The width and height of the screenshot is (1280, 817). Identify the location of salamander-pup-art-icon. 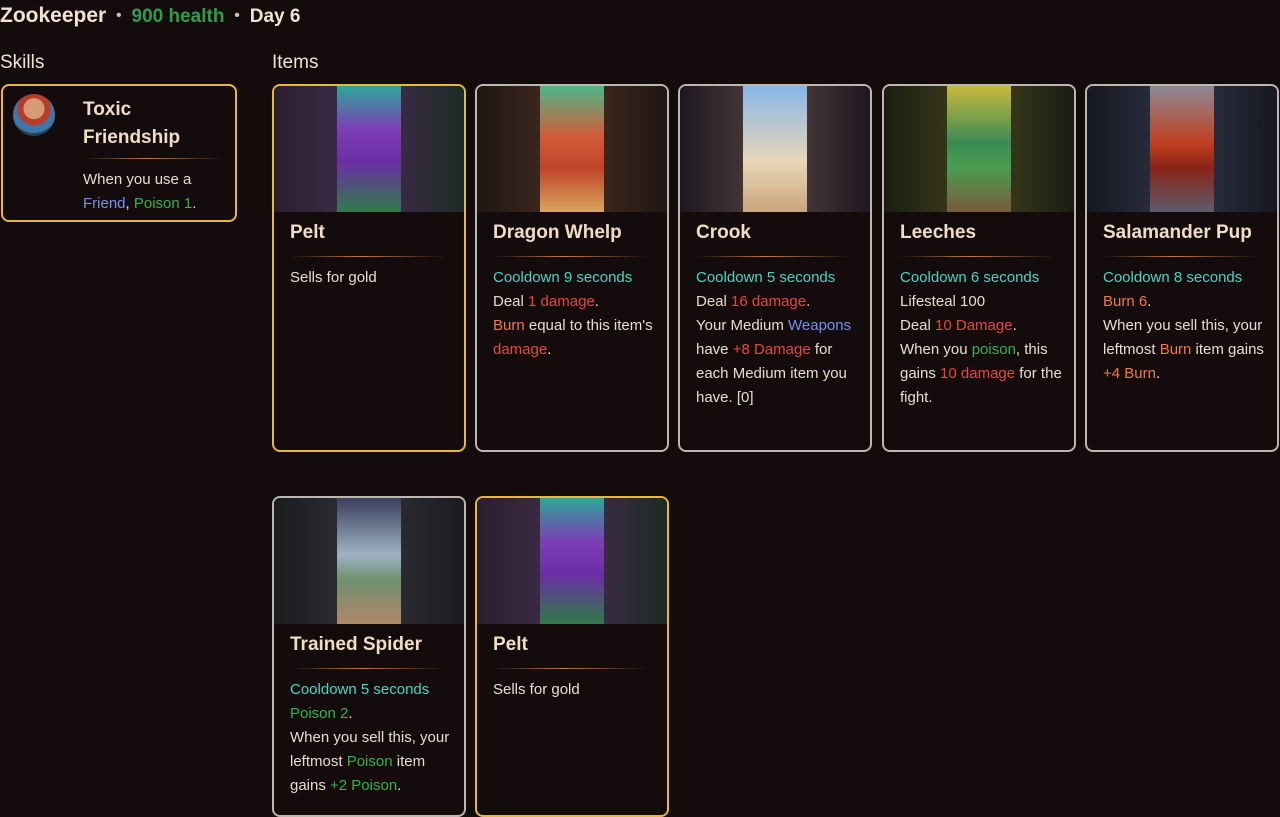
(1182, 149).